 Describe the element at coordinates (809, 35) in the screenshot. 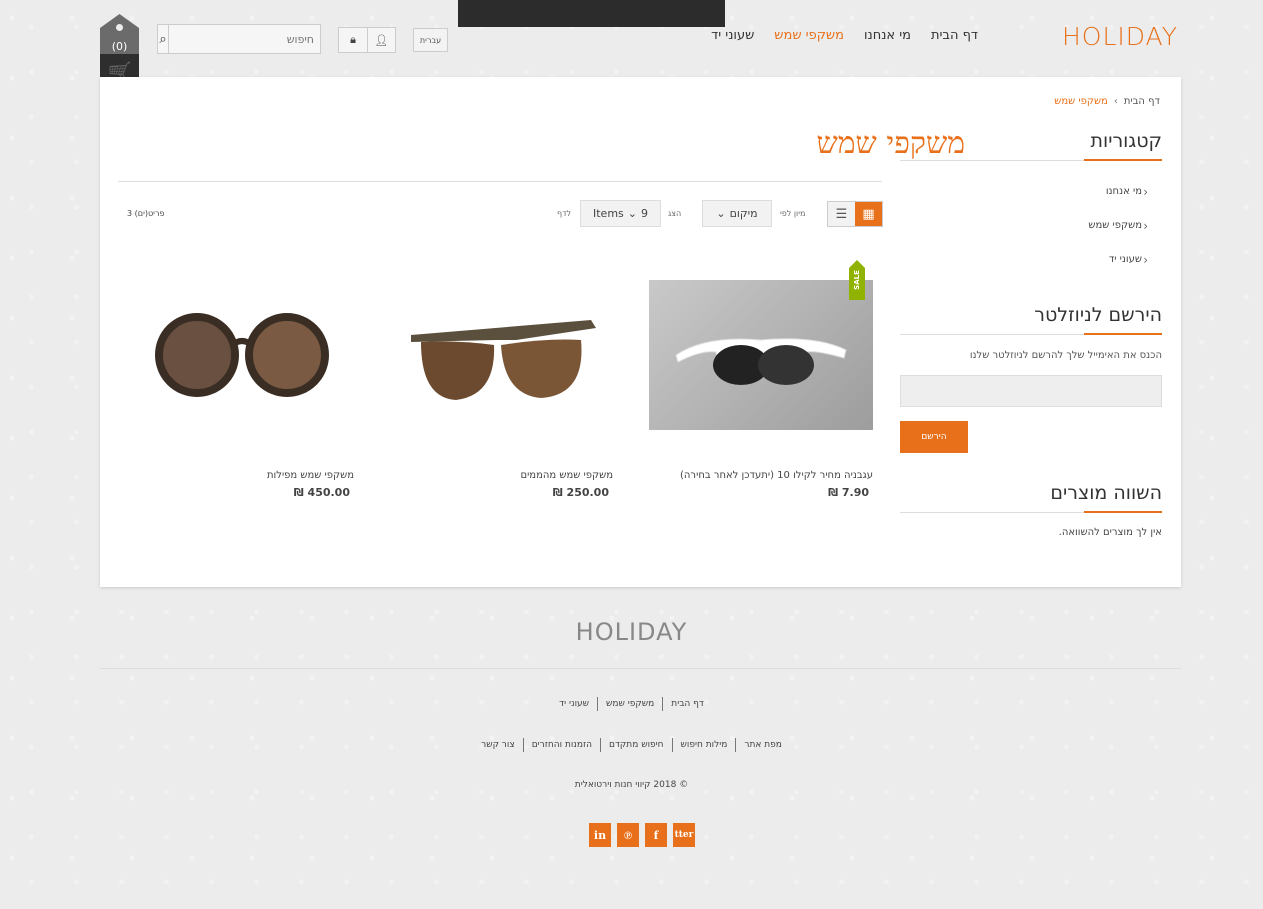

I see `nav-item-sunglasses: משקפי שמש` at that location.